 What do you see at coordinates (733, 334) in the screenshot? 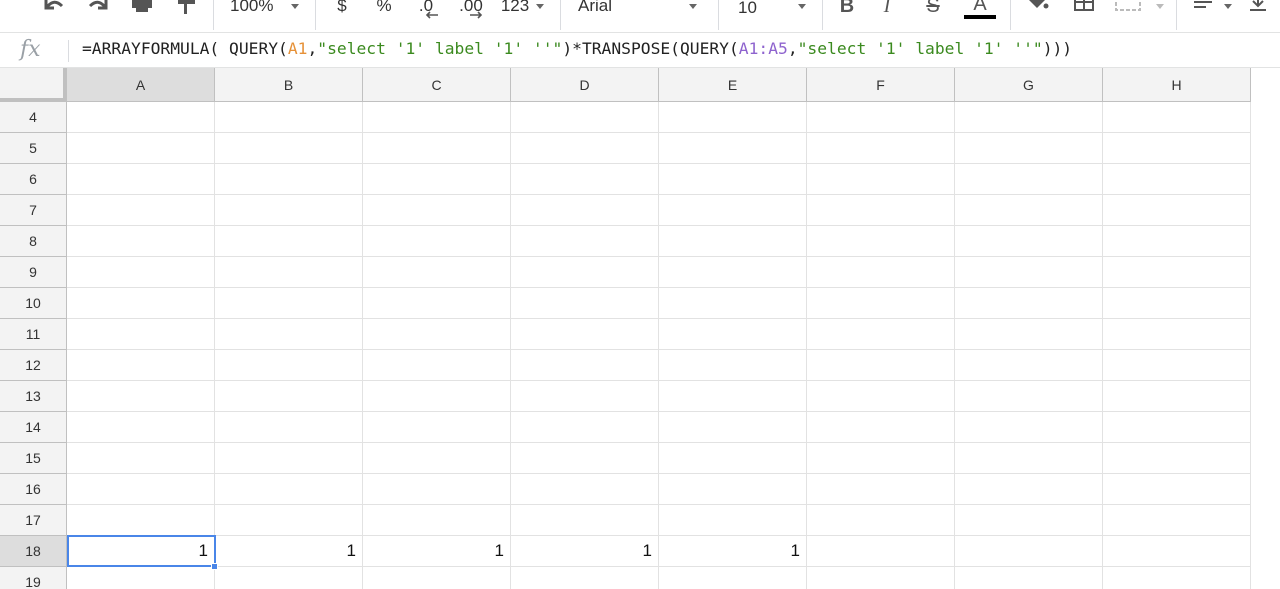
I see `cell-e11` at bounding box center [733, 334].